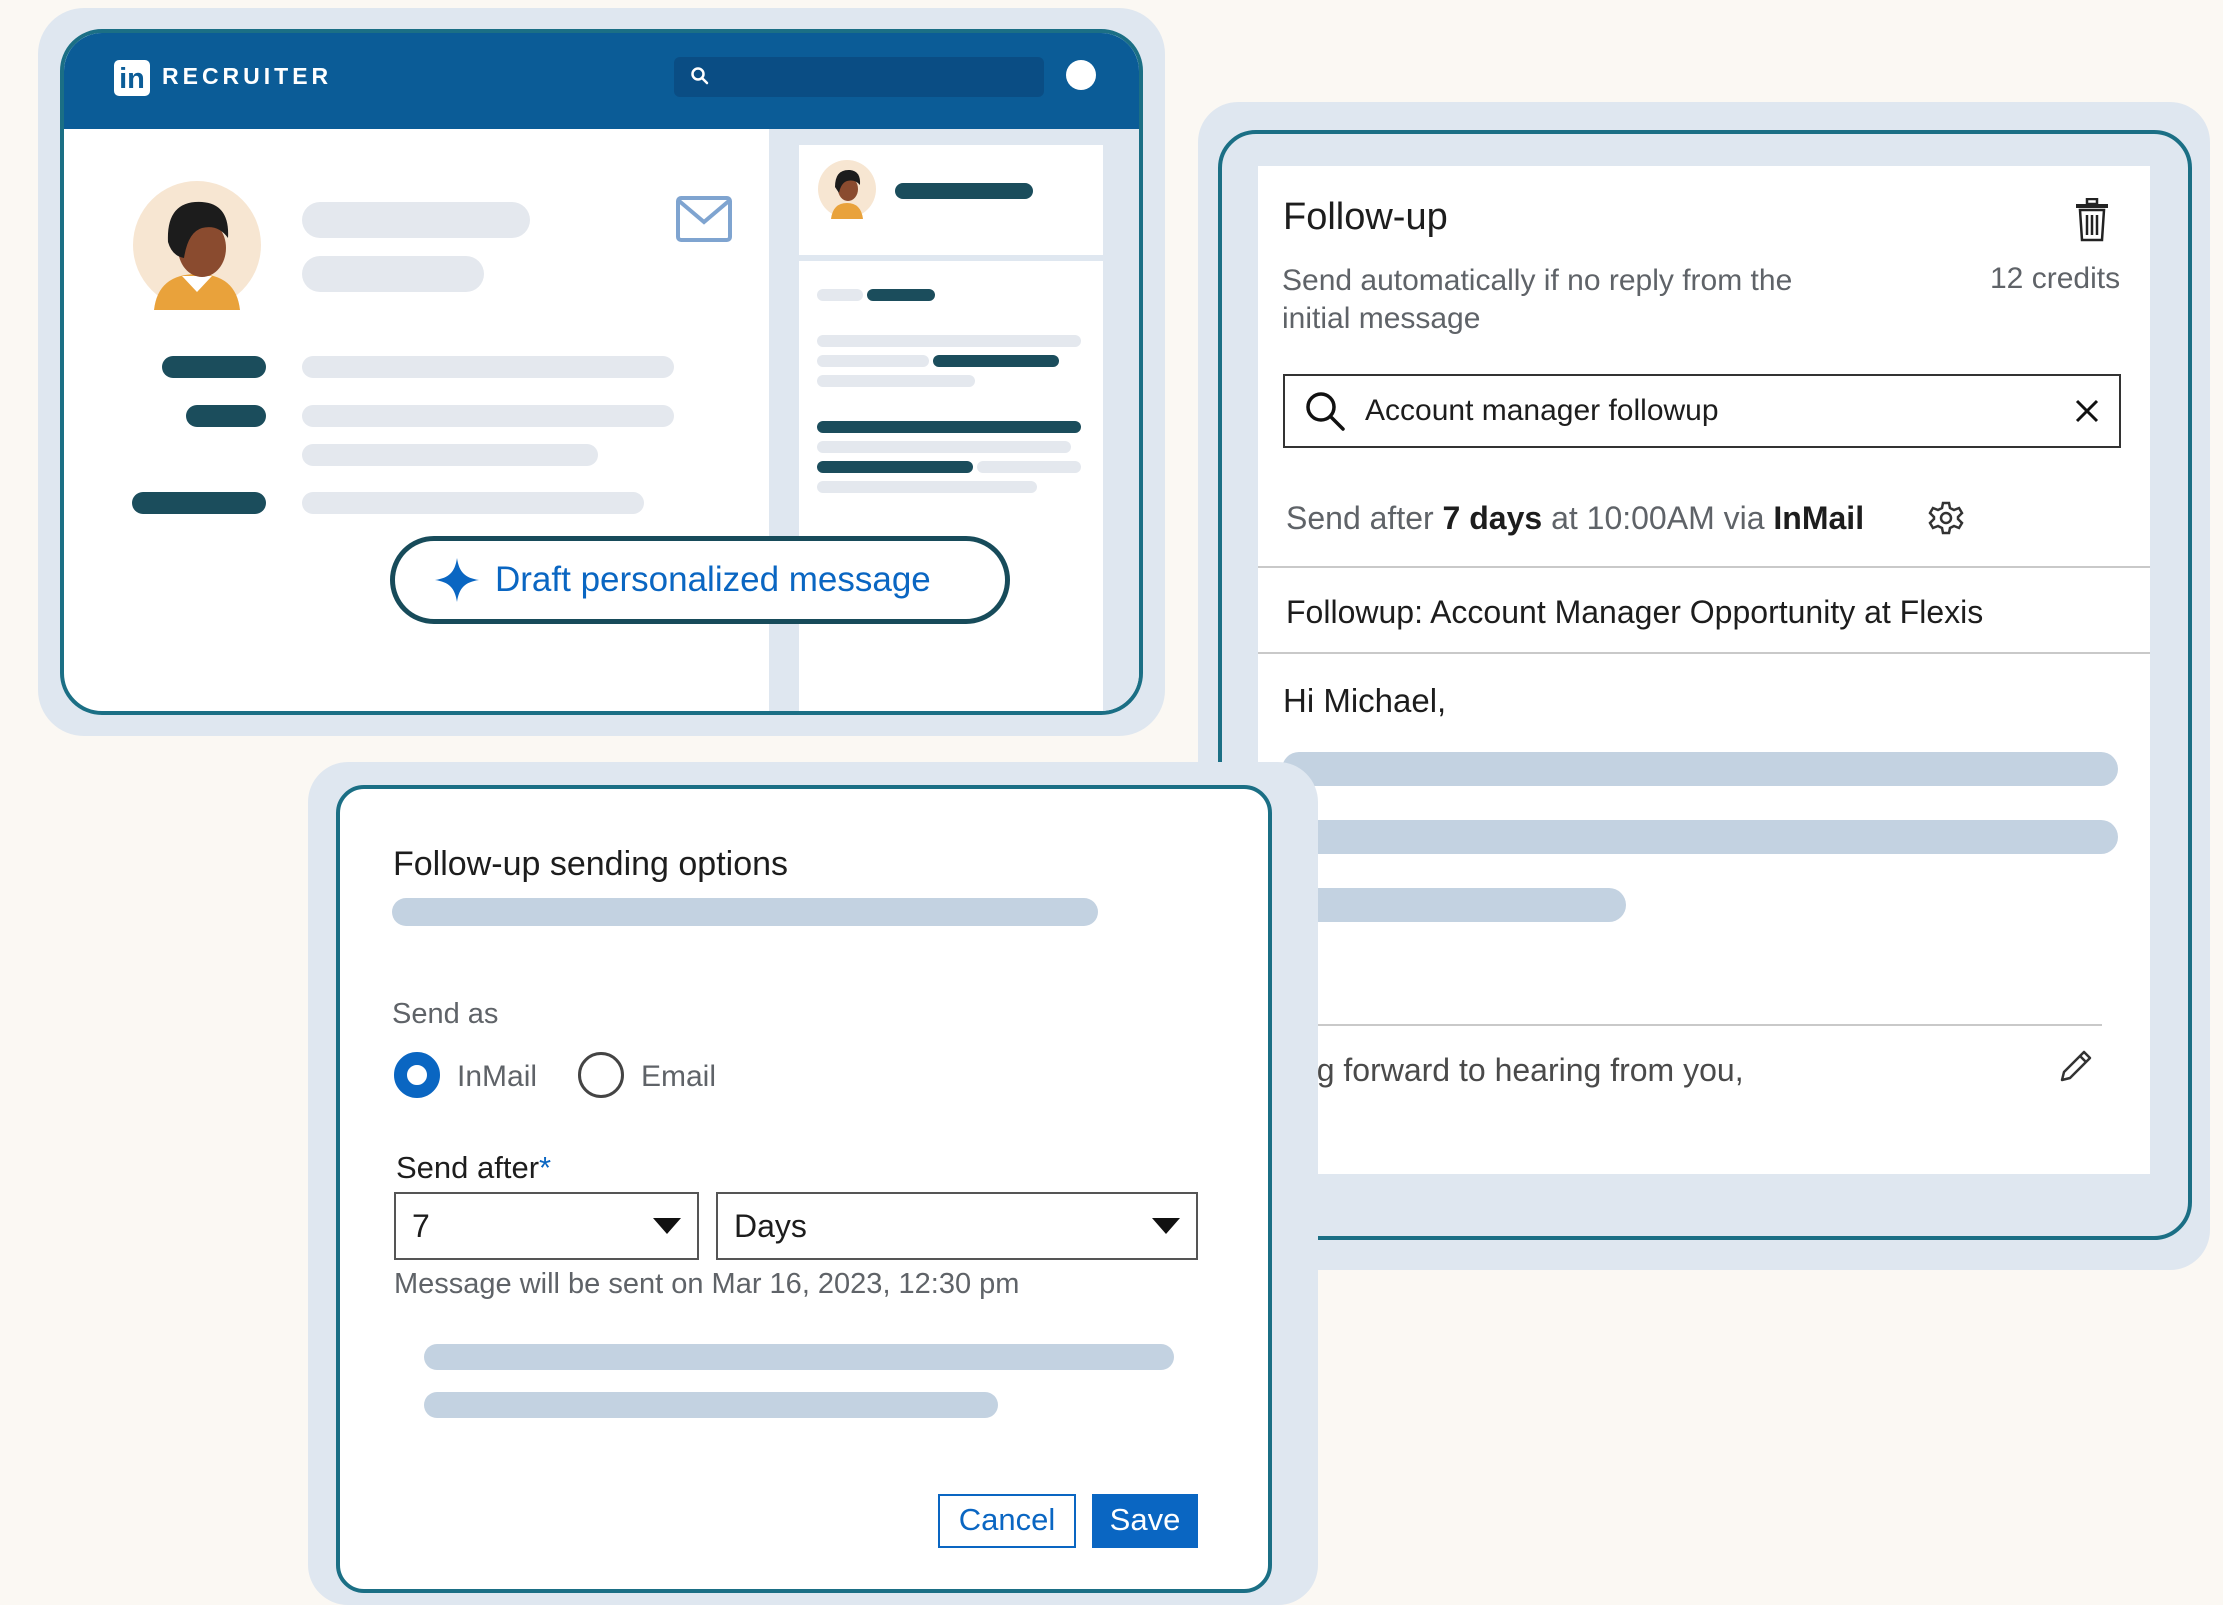 This screenshot has width=2223, height=1605. Describe the element at coordinates (957, 1226) in the screenshot. I see `unit-select: Days` at that location.